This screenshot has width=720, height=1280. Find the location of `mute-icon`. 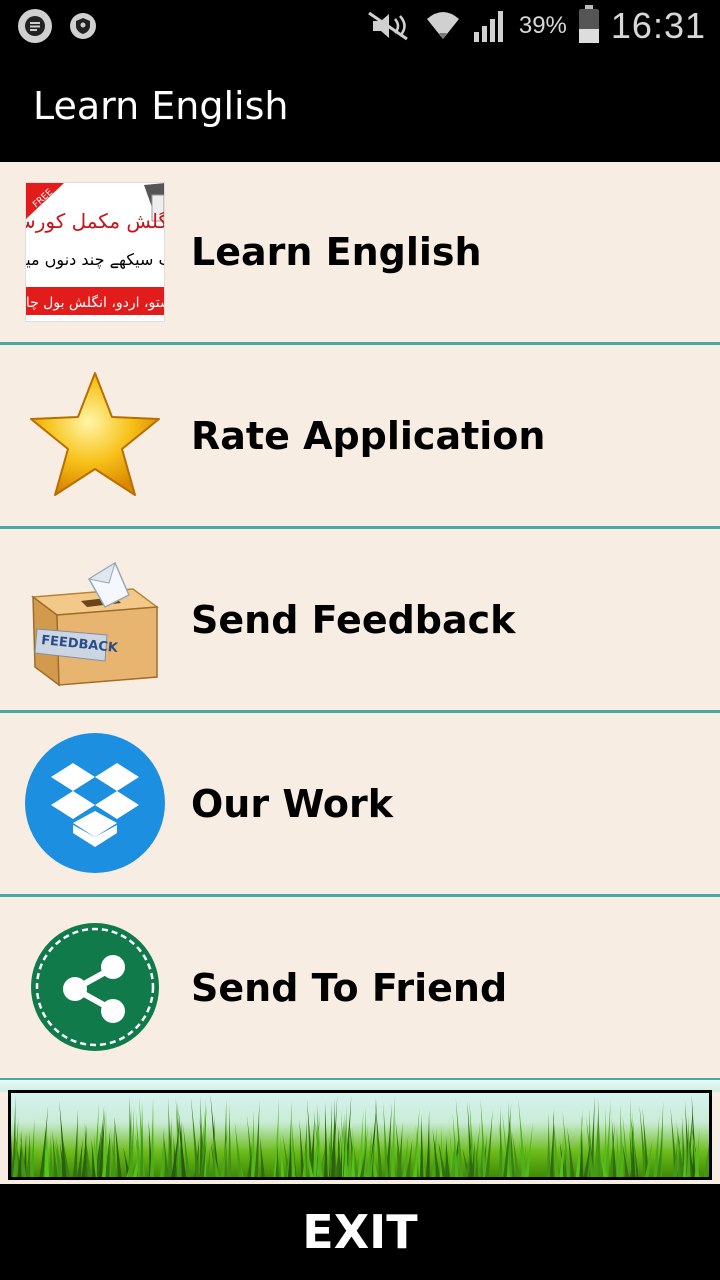

mute-icon is located at coordinates (388, 26).